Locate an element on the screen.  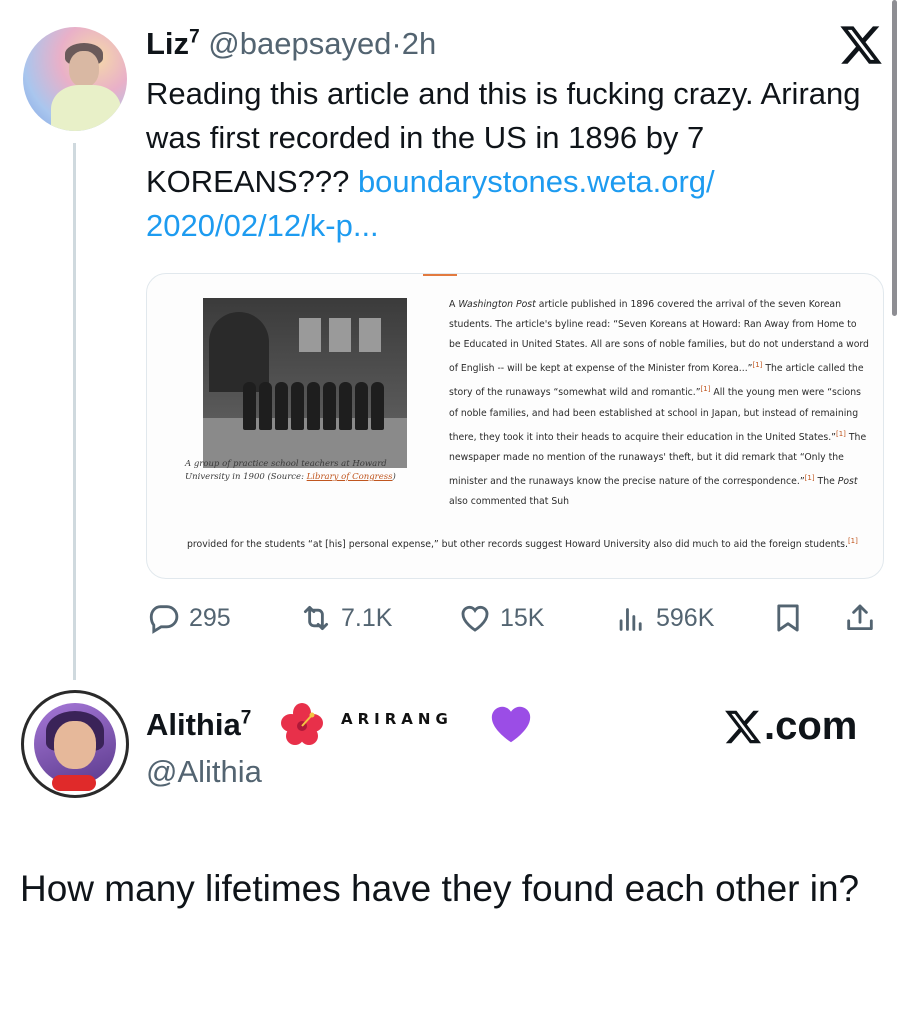
name-decoration-text: ARIRANG is located at coordinates (397, 719).